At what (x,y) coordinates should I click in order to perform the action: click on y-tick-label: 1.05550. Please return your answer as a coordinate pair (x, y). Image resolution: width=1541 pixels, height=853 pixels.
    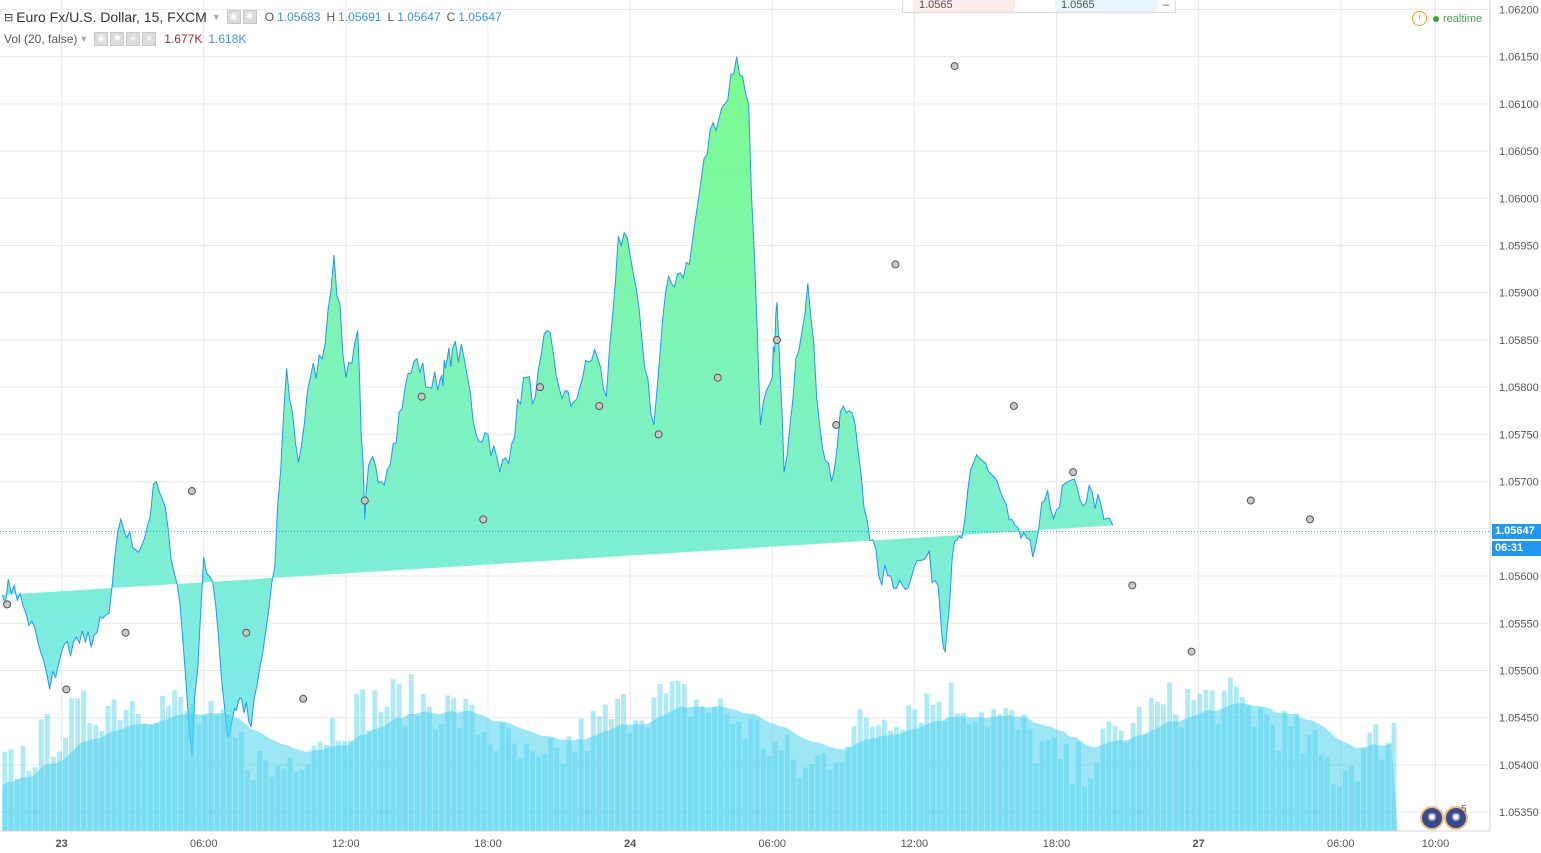
    Looking at the image, I should click on (1519, 624).